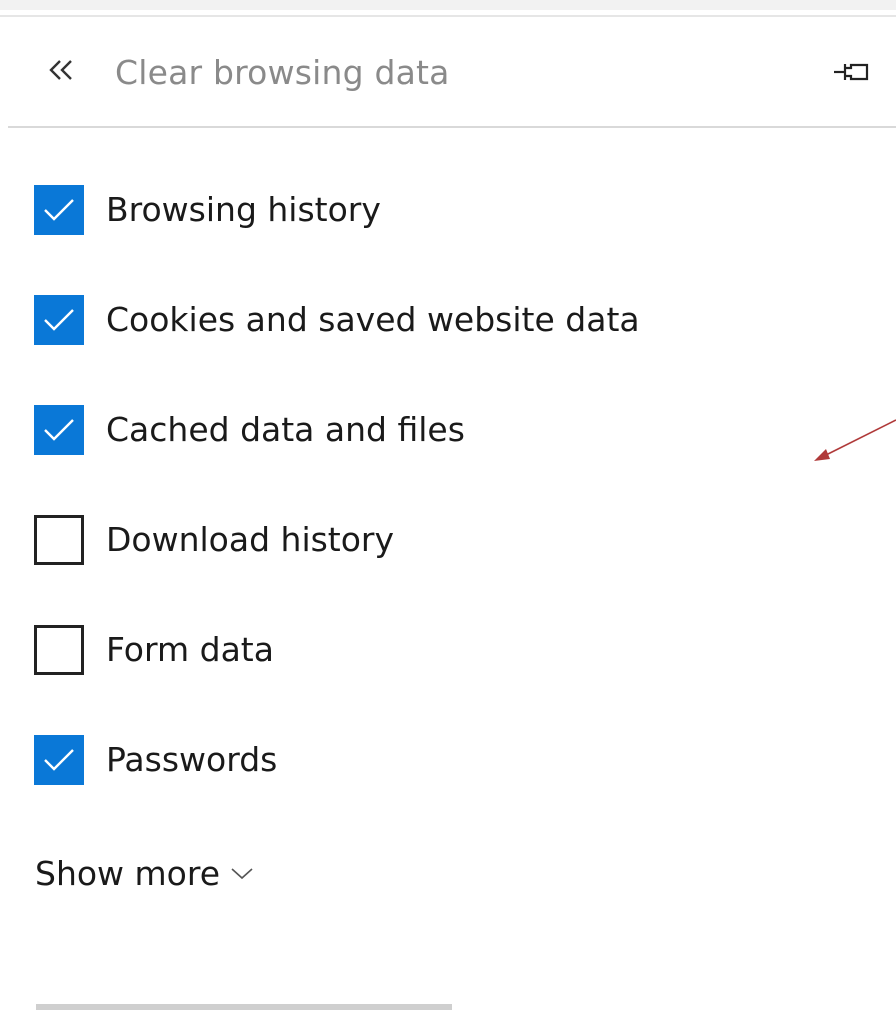 The image size is (896, 1010). What do you see at coordinates (285, 429) in the screenshot?
I see `option-label: Cached data and files` at bounding box center [285, 429].